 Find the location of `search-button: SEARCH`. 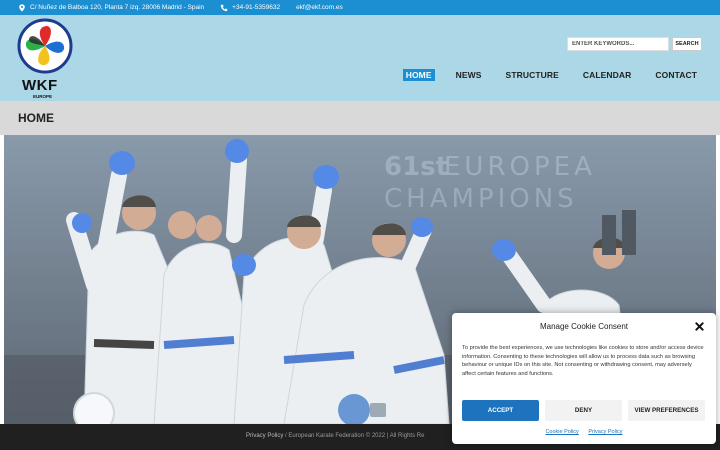

search-button: SEARCH is located at coordinates (687, 44).